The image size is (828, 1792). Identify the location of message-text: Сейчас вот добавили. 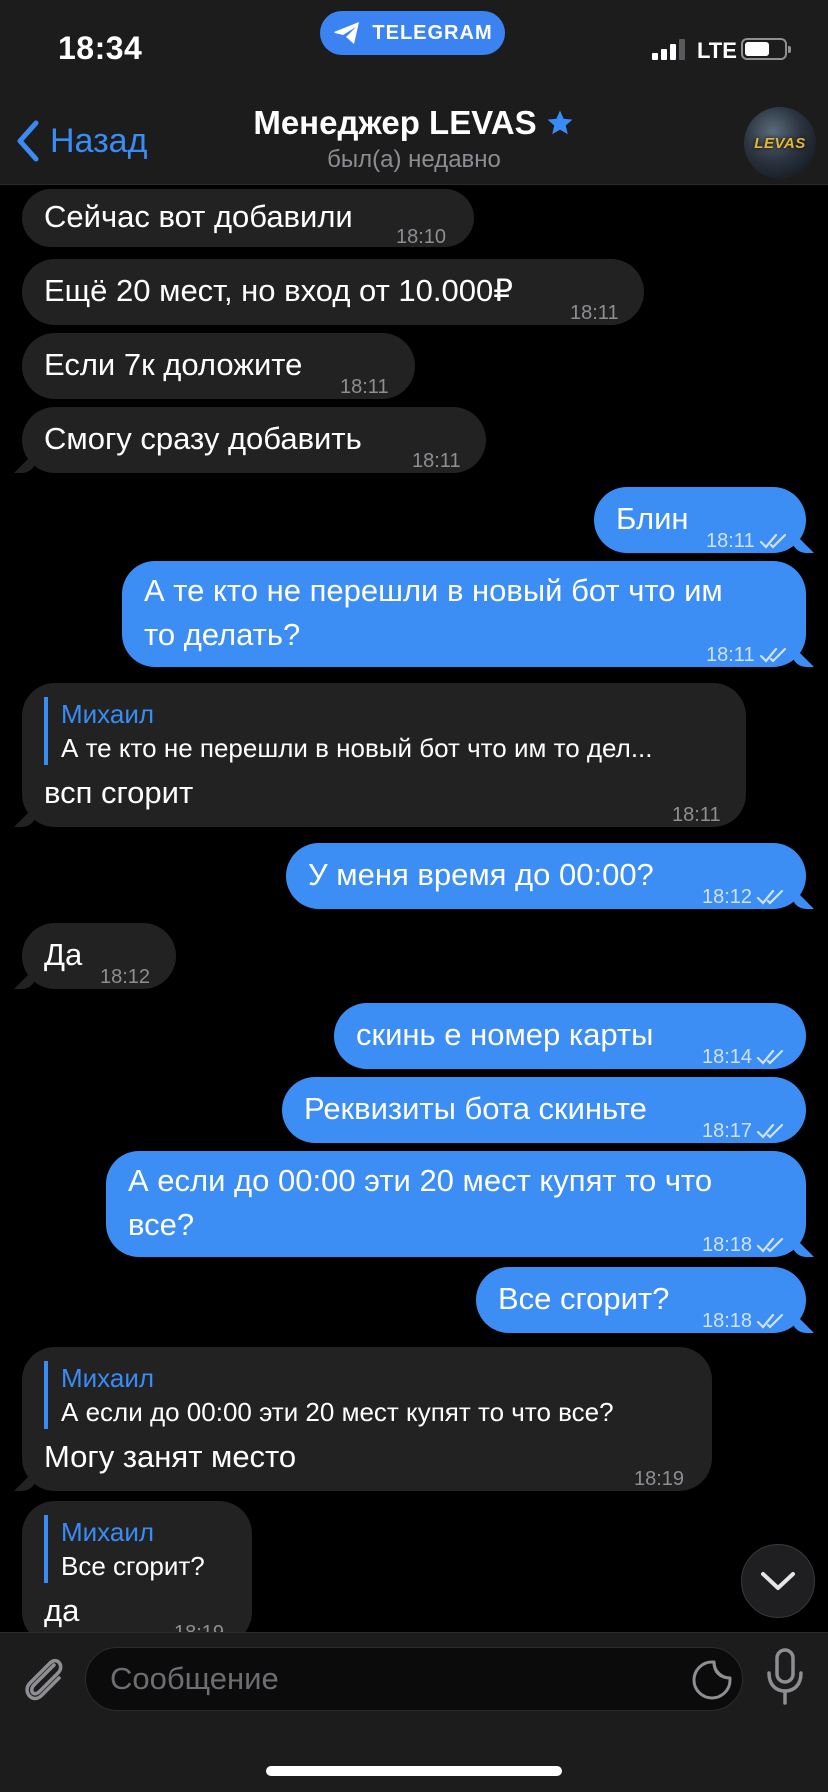
(198, 216).